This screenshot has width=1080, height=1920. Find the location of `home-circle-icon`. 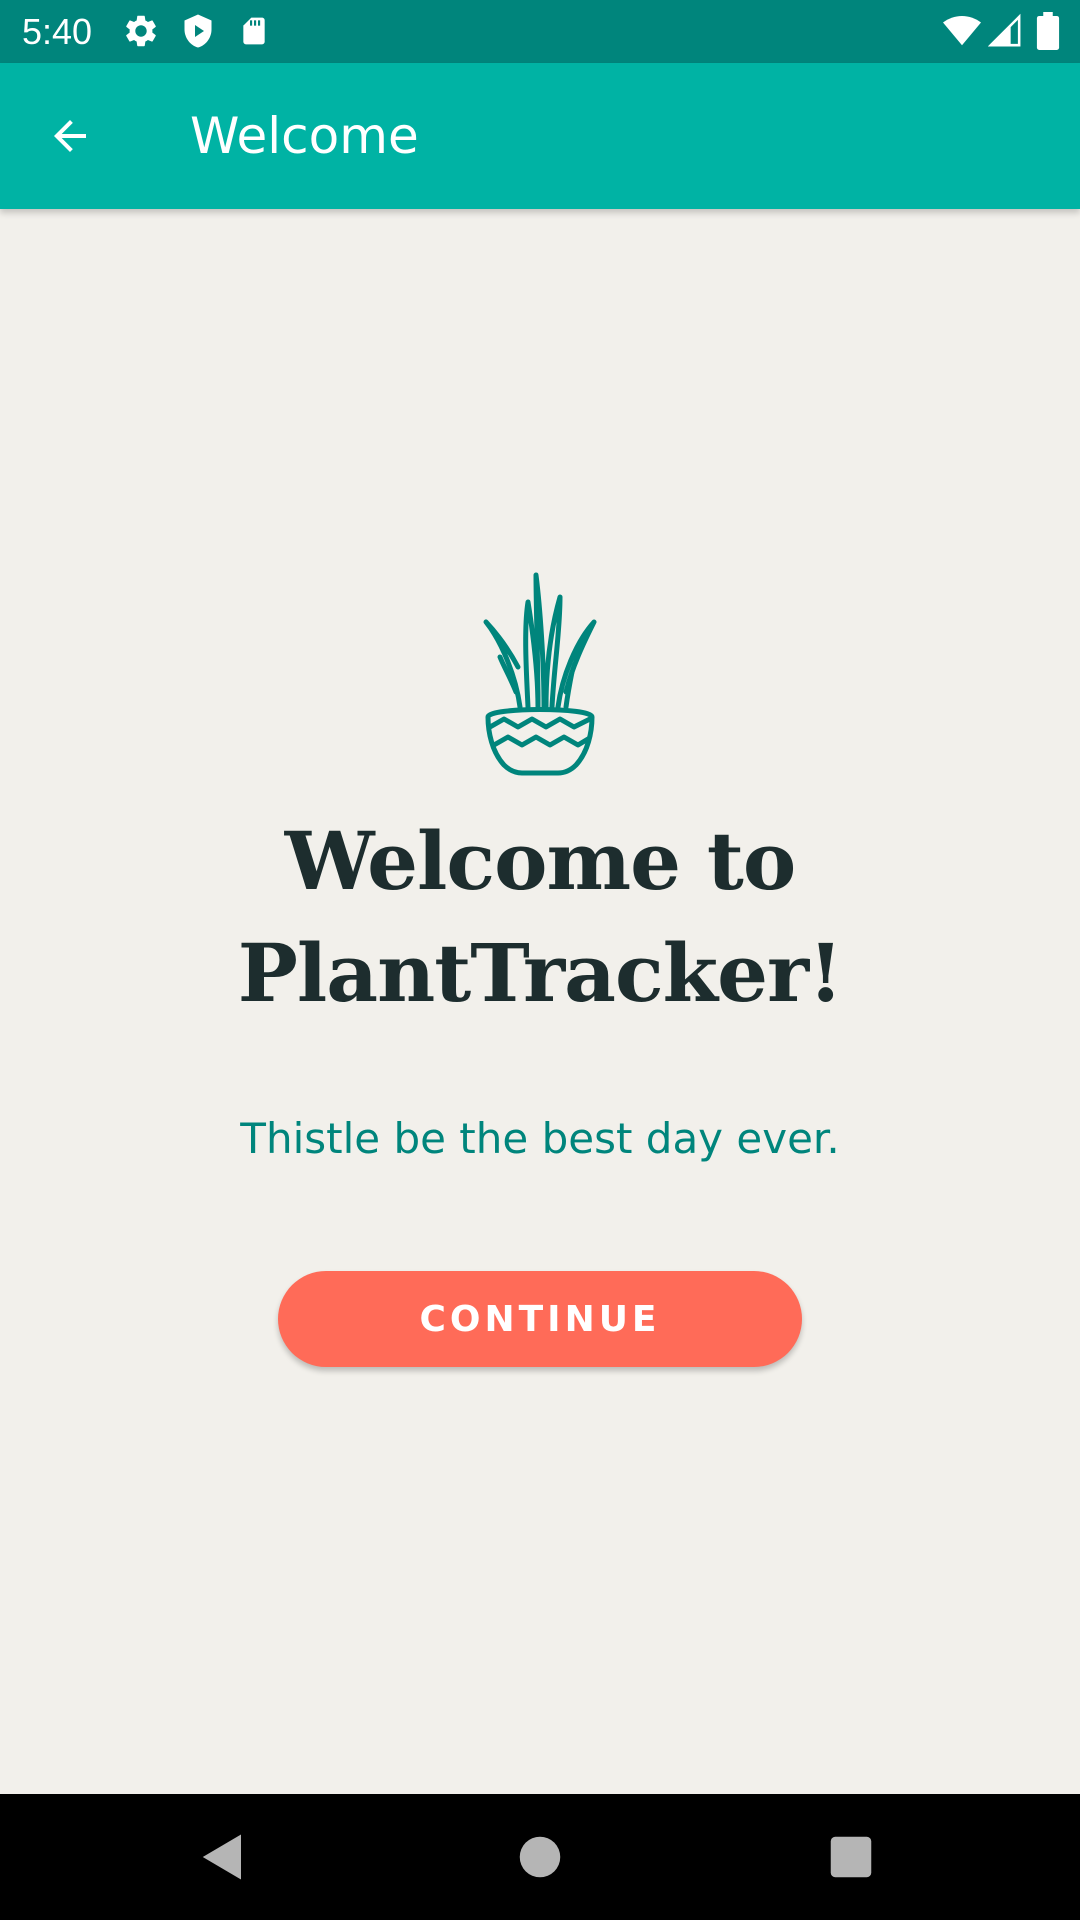

home-circle-icon is located at coordinates (540, 1857).